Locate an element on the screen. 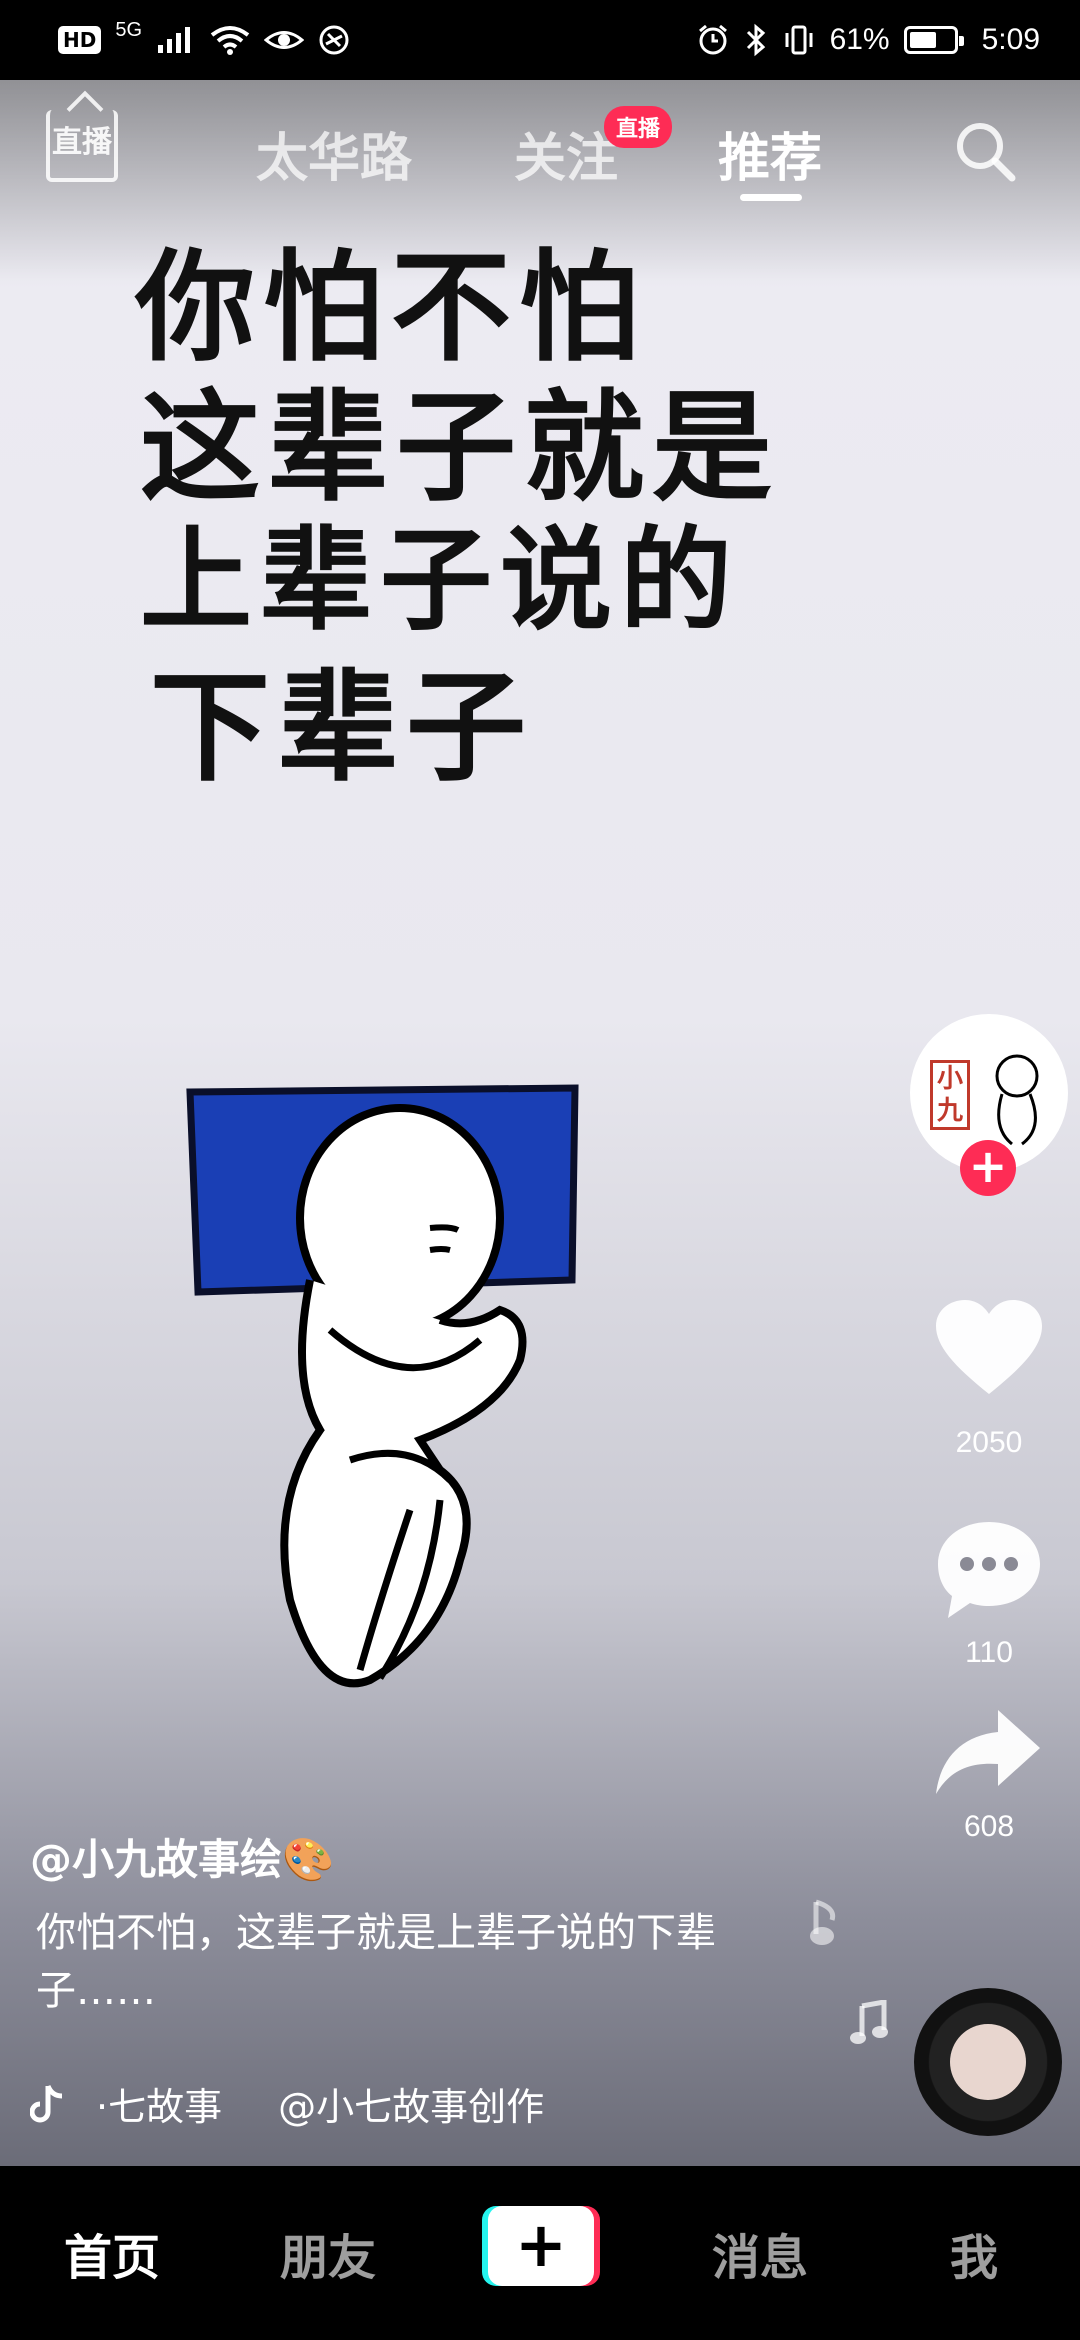 The height and width of the screenshot is (2340, 1080). vibrate-icon is located at coordinates (799, 40).